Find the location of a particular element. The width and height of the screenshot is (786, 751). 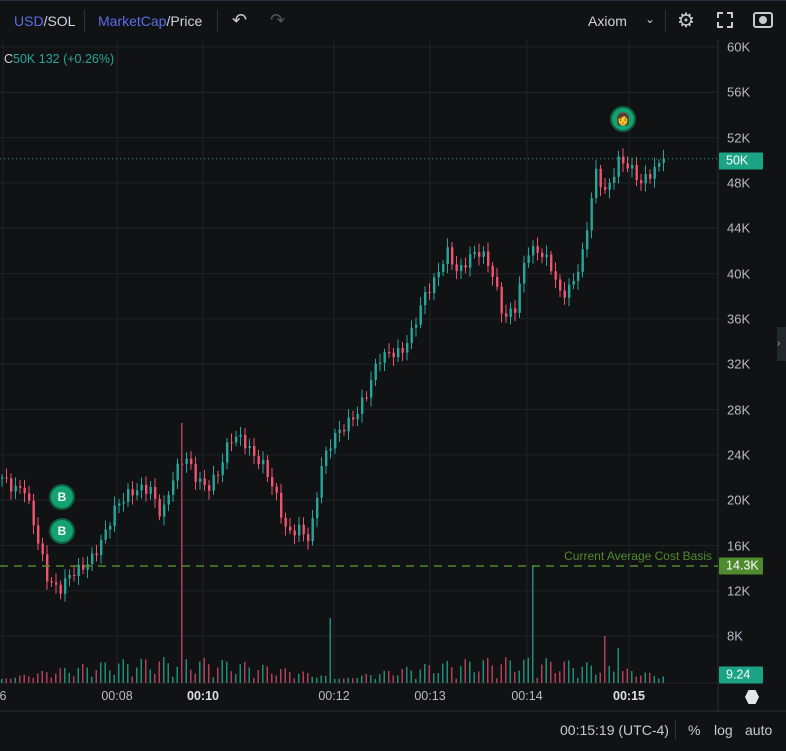

price-label: 48K is located at coordinates (739, 183).